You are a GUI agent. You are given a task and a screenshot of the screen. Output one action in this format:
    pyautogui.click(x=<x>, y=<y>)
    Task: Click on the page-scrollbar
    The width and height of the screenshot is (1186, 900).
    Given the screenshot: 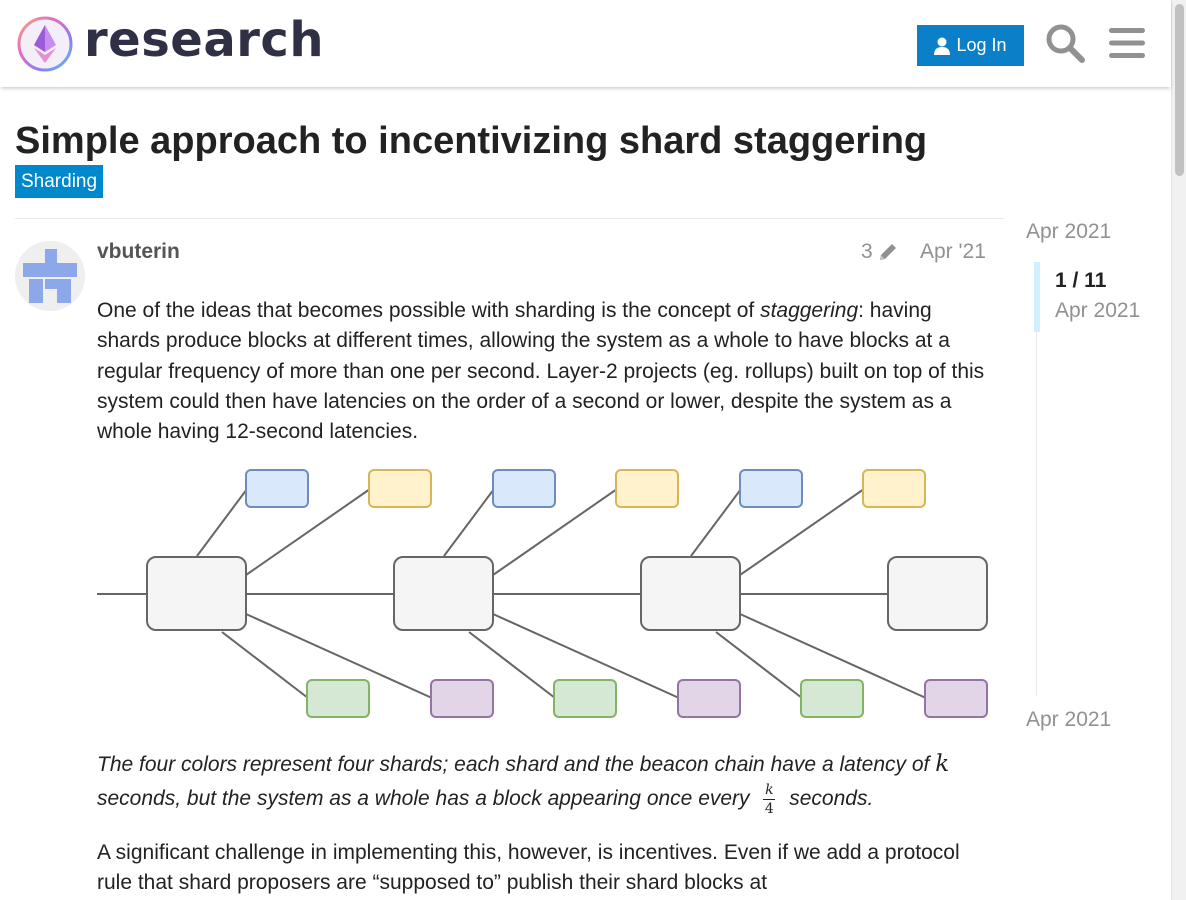 What is the action you would take?
    pyautogui.click(x=1178, y=450)
    